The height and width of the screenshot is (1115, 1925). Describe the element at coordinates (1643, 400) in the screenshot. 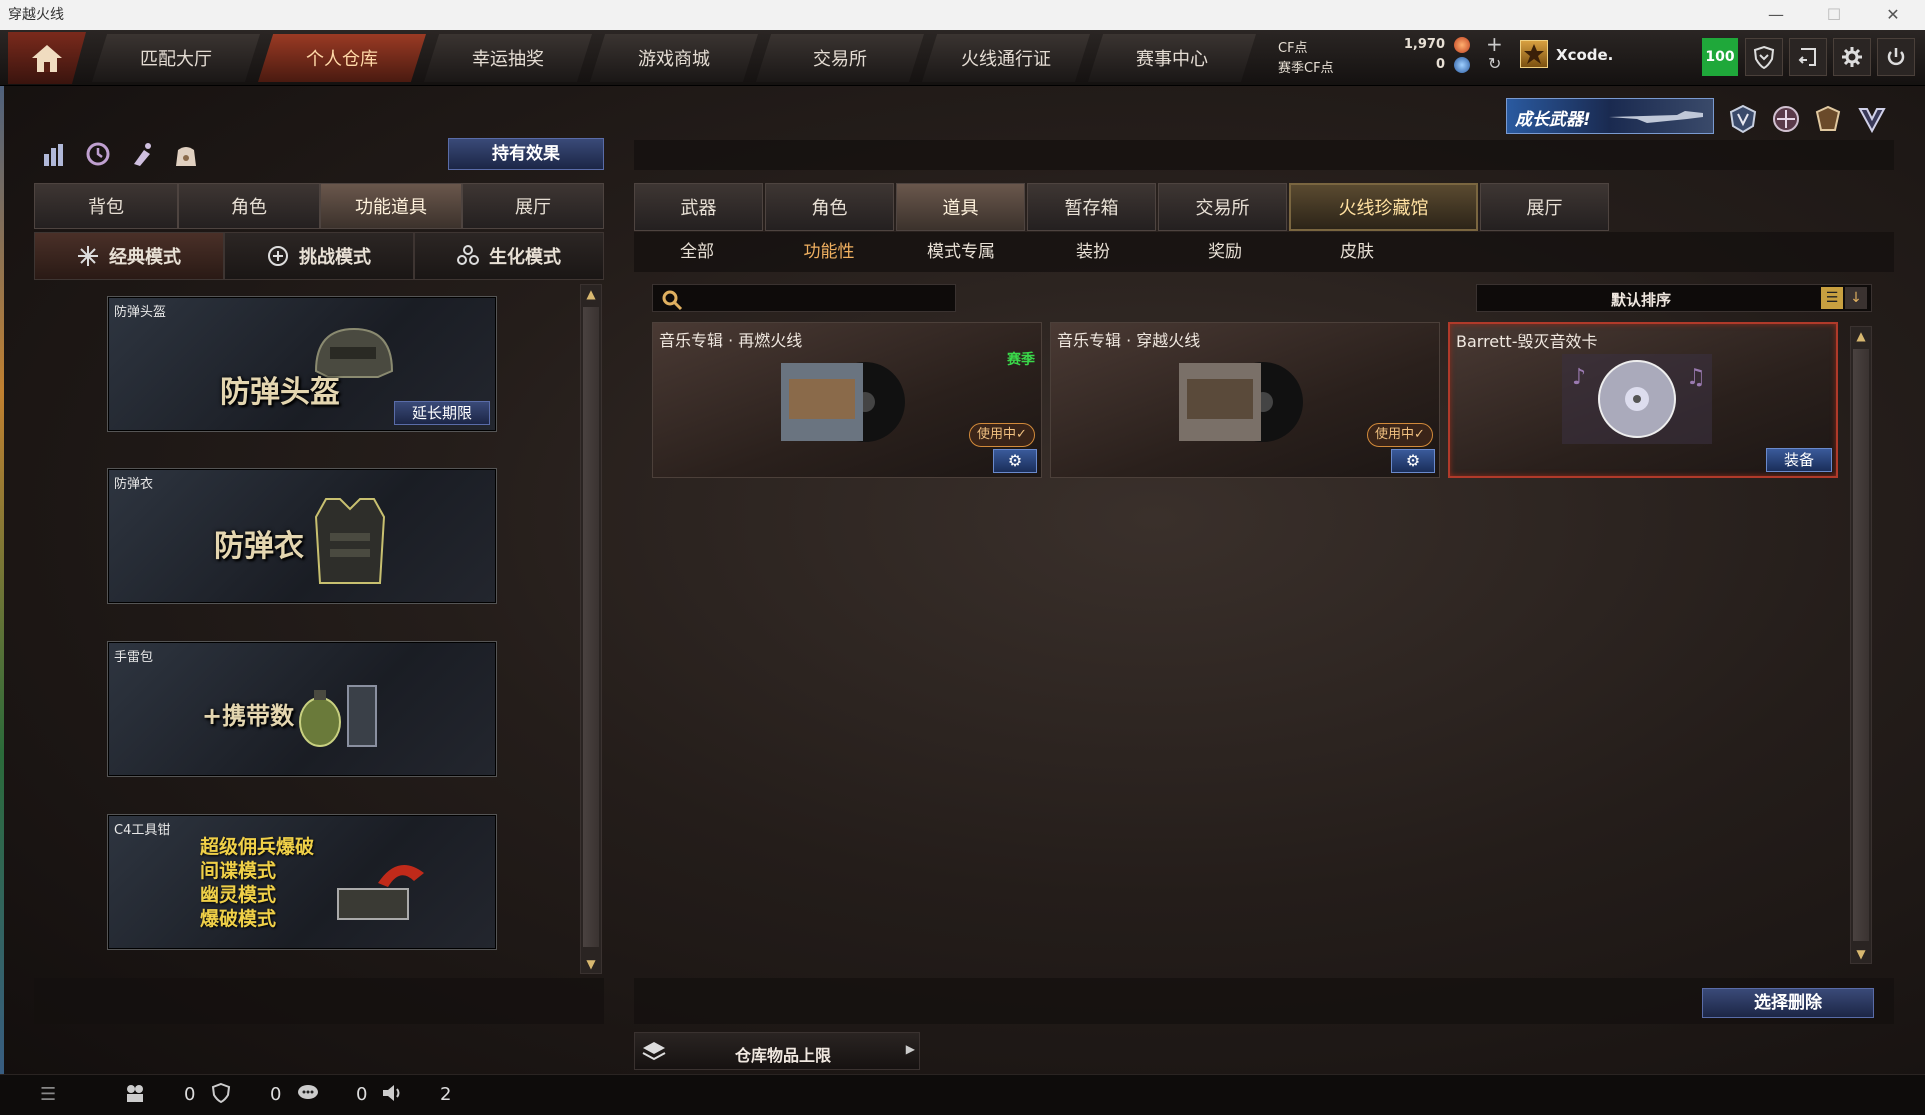

I see `item-card-barrett-sound-card: Barrett-毁灭音效卡 ♪ ♫ 装备` at that location.